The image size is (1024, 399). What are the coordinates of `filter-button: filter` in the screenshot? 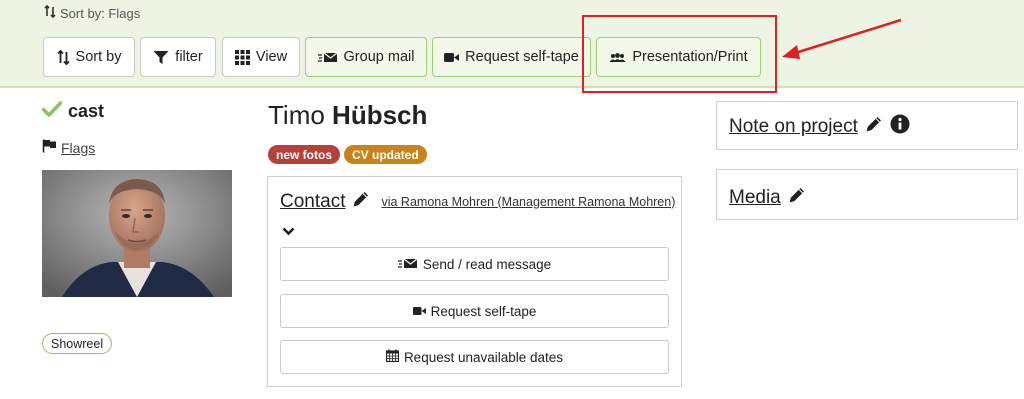 It's located at (178, 57).